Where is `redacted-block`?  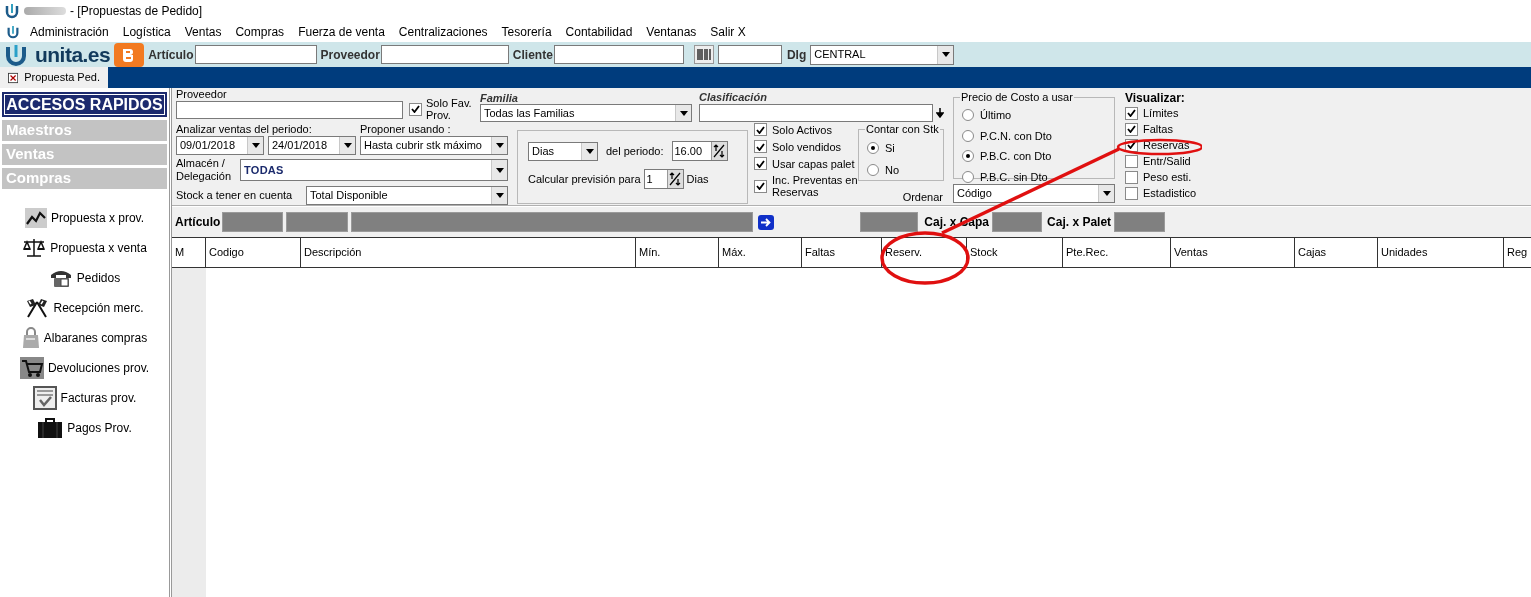
redacted-block is located at coordinates (45, 11).